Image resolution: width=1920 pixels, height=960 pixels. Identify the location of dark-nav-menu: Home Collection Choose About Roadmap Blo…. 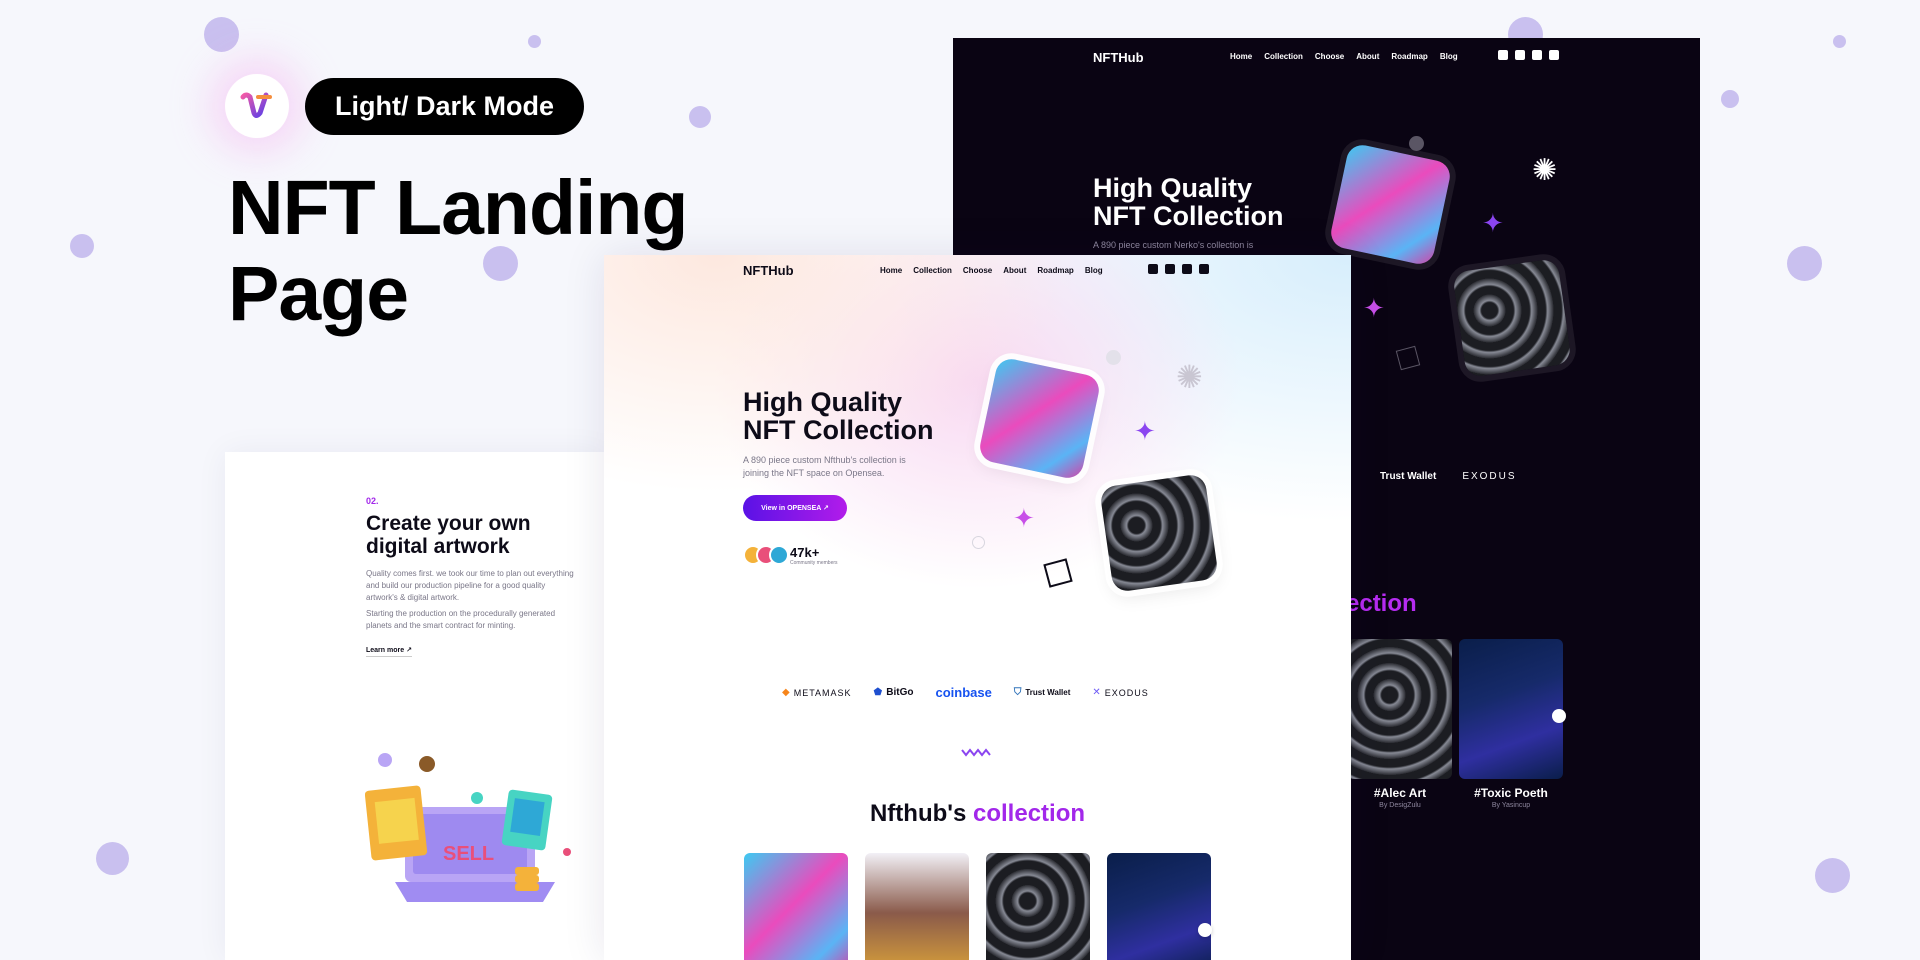
(1344, 56).